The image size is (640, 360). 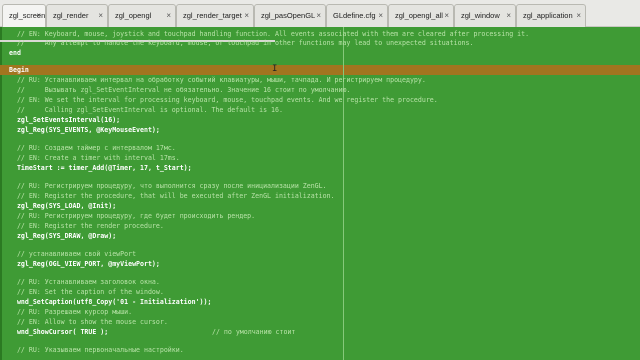 What do you see at coordinates (142, 15) in the screenshot?
I see `tab-zgl-opengl: zgl_opengl ×` at bounding box center [142, 15].